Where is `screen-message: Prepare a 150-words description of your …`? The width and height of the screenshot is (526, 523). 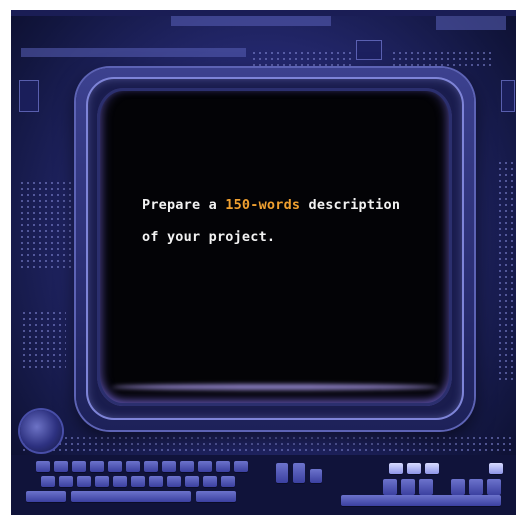 screen-message: Prepare a 150-words description of your … is located at coordinates (292, 221).